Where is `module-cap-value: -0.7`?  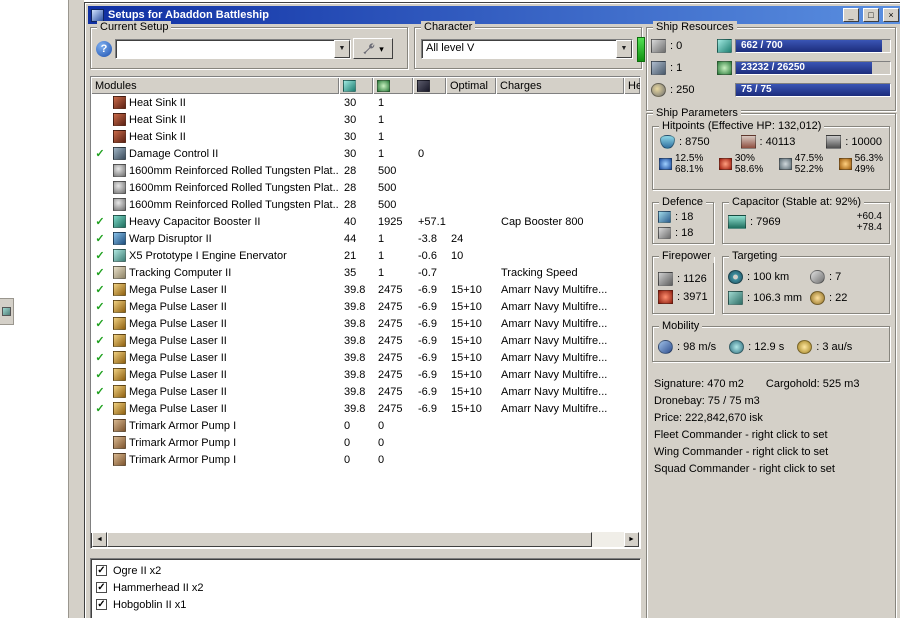
module-cap-value: -0.7 is located at coordinates (427, 272).